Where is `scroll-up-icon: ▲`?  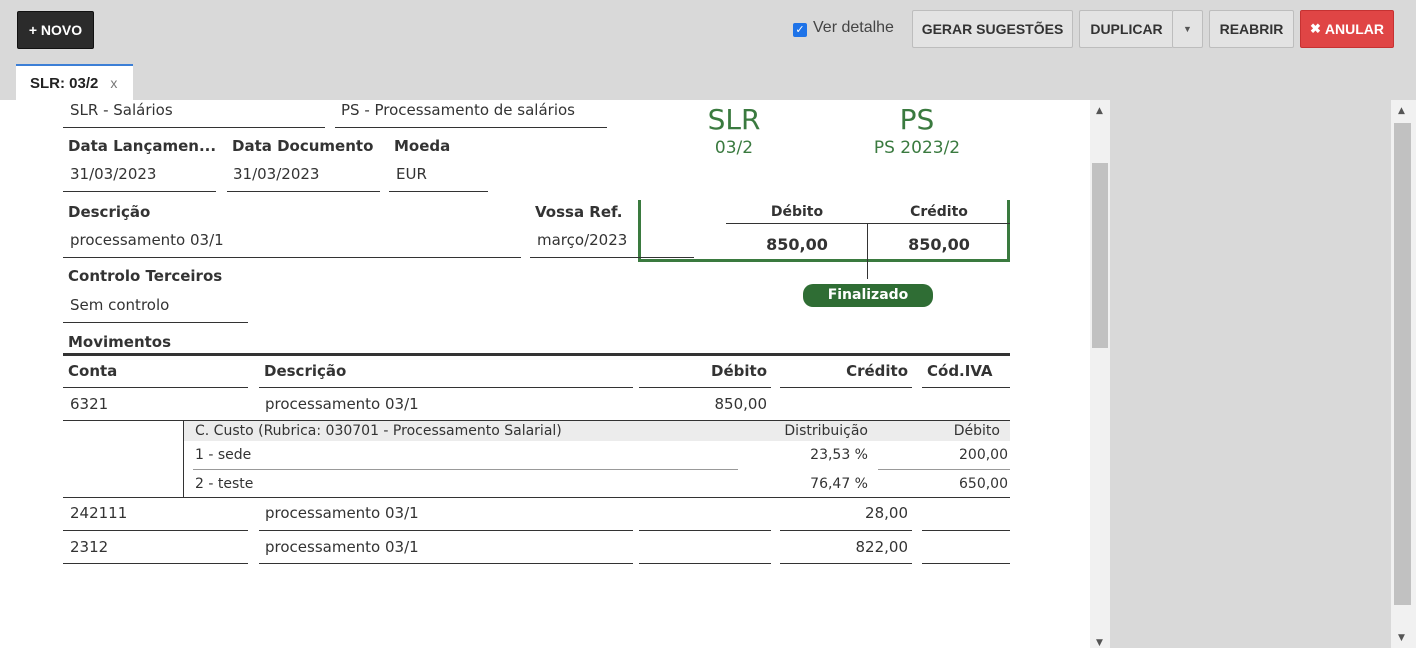
scroll-up-icon: ▲ is located at coordinates (1099, 111).